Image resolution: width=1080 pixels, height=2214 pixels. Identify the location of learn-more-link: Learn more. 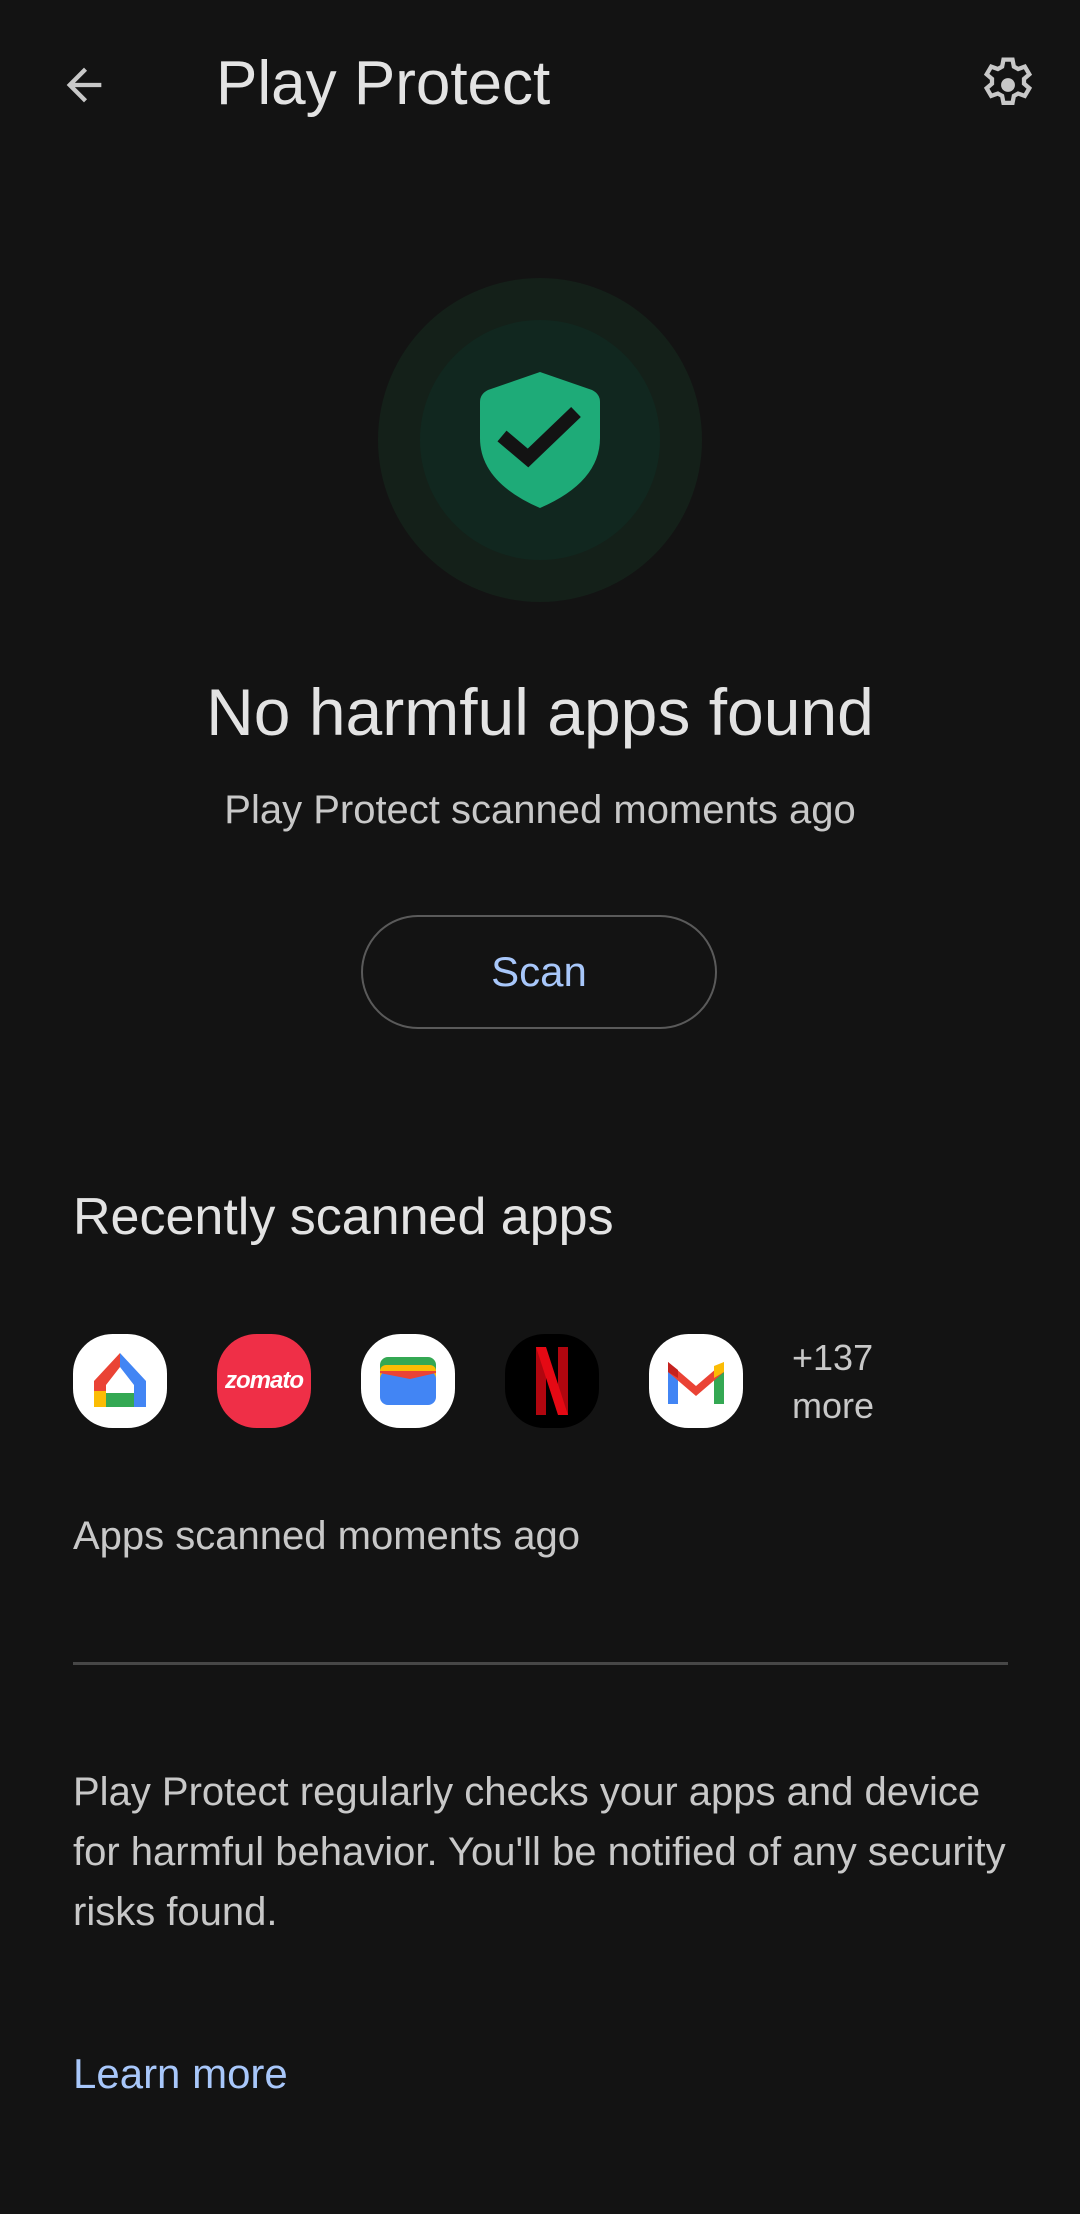
(180, 2074).